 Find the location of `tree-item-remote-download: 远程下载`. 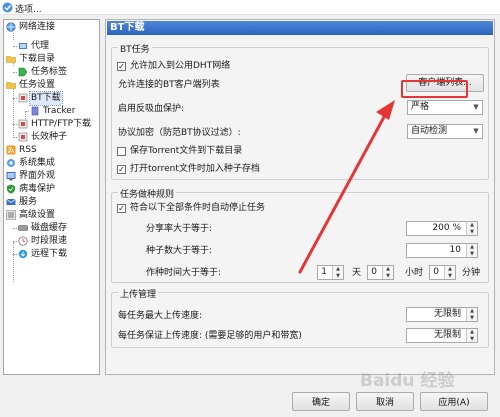

tree-item-remote-download: 远程下载 is located at coordinates (56, 254).